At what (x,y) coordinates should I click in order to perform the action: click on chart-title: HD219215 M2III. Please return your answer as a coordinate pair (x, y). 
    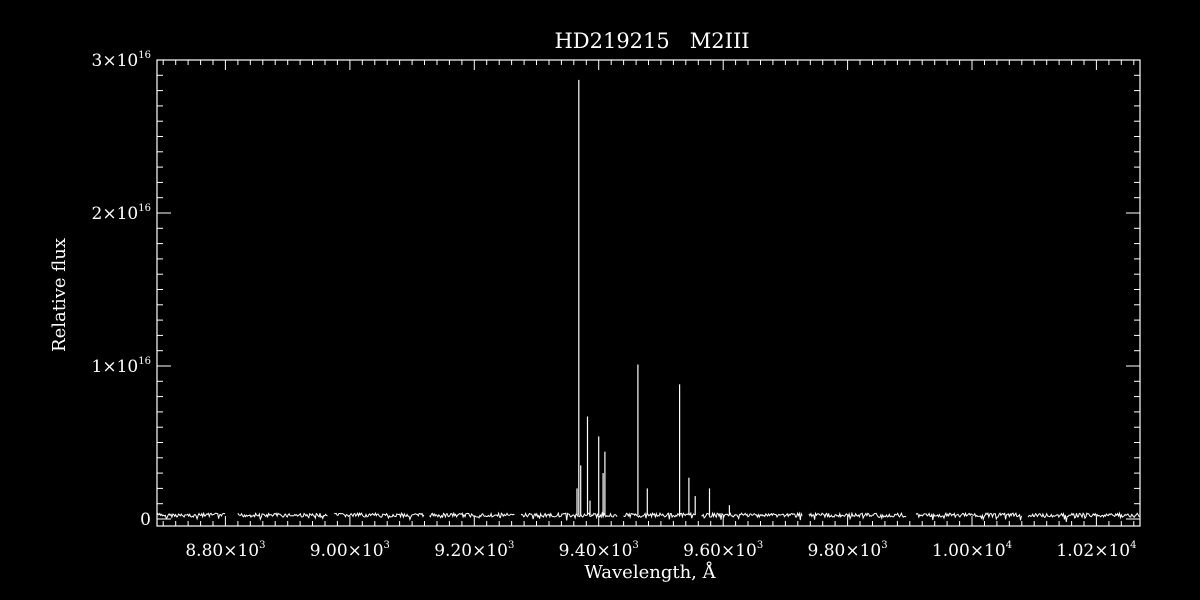
    Looking at the image, I should click on (651, 41).